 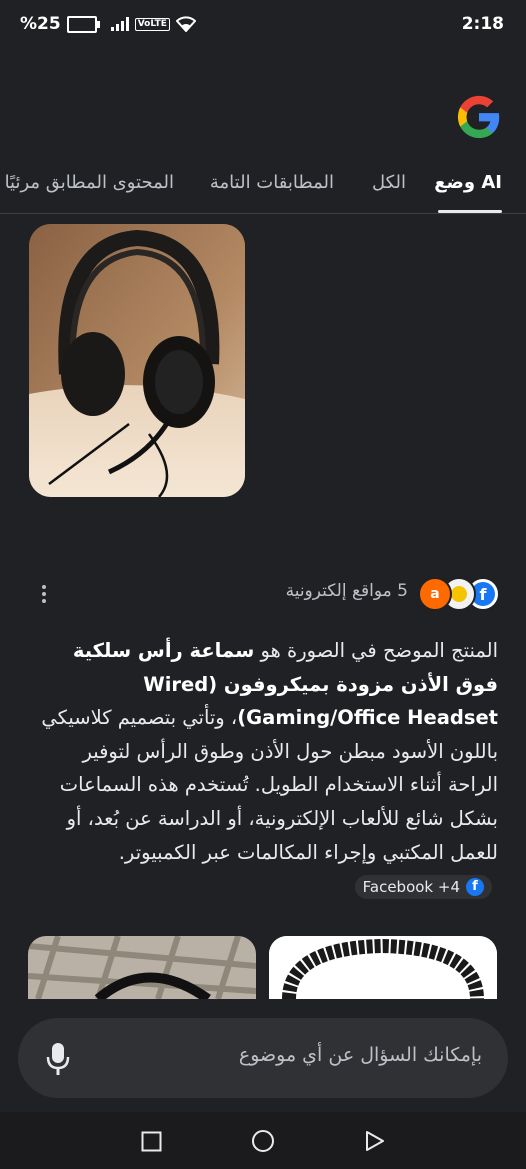 What do you see at coordinates (40, 24) in the screenshot?
I see `battery-percent: %25` at bounding box center [40, 24].